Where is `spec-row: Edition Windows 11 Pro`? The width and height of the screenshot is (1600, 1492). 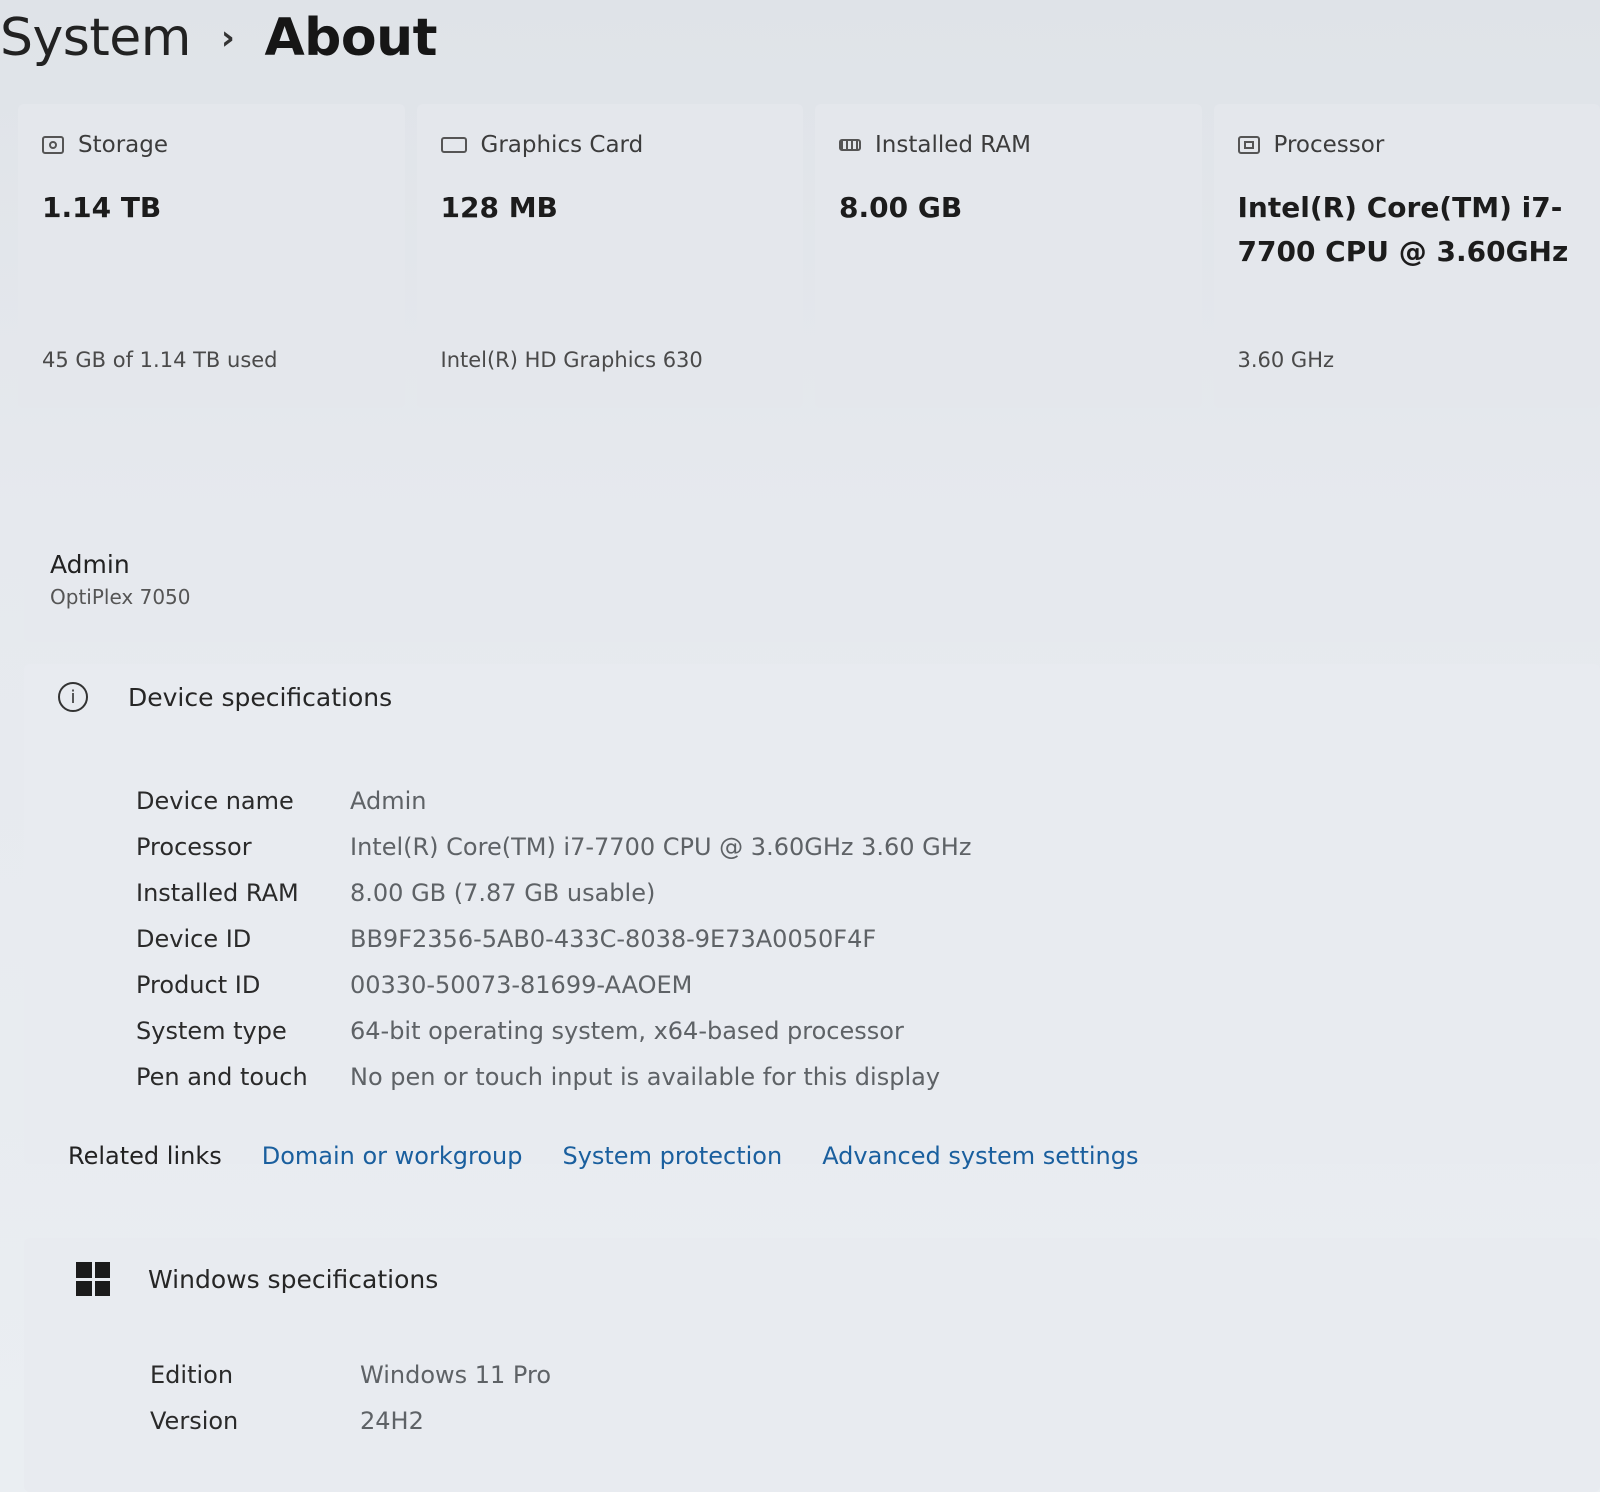 spec-row: Edition Windows 11 Pro is located at coordinates (350, 1375).